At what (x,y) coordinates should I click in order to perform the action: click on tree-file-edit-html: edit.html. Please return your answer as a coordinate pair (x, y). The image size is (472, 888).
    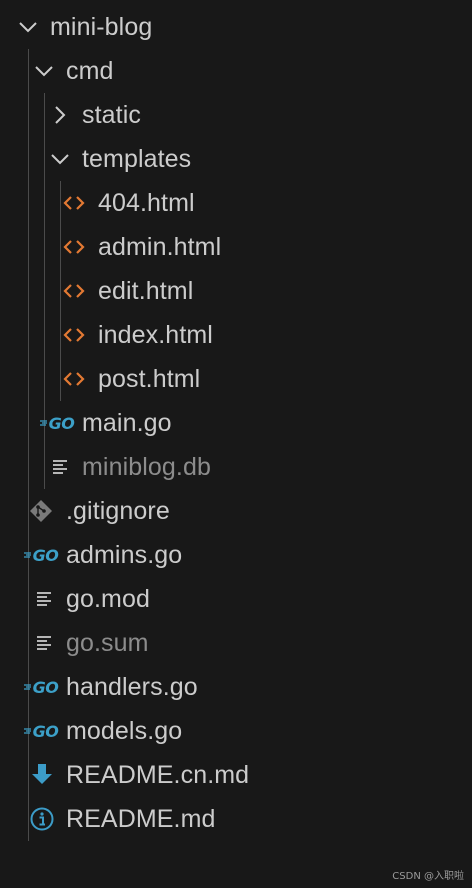
    Looking at the image, I should click on (236, 291).